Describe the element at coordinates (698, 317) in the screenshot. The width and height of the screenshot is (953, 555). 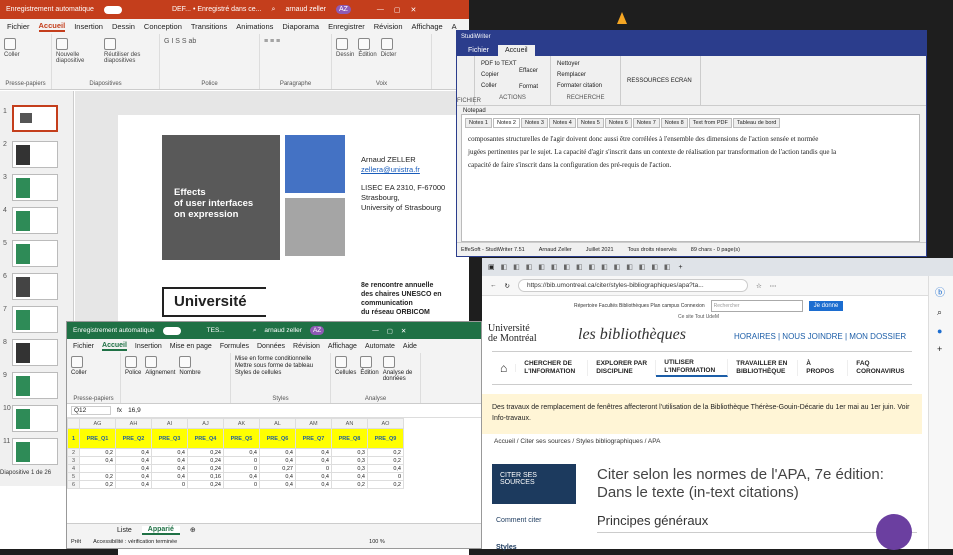
I see `udm-radio: Ce site Tout UdeM` at that location.